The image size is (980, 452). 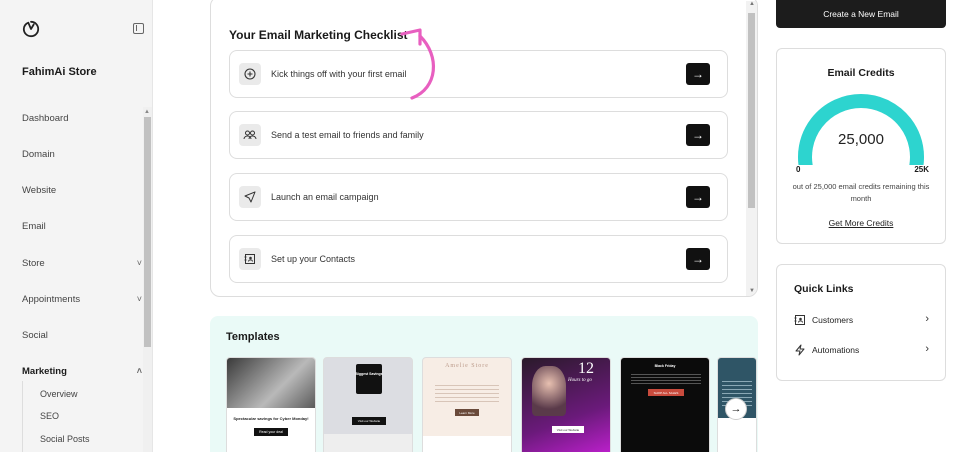 I want to click on checklist-title: Your Email Marketing Checklist, so click(x=318, y=35).